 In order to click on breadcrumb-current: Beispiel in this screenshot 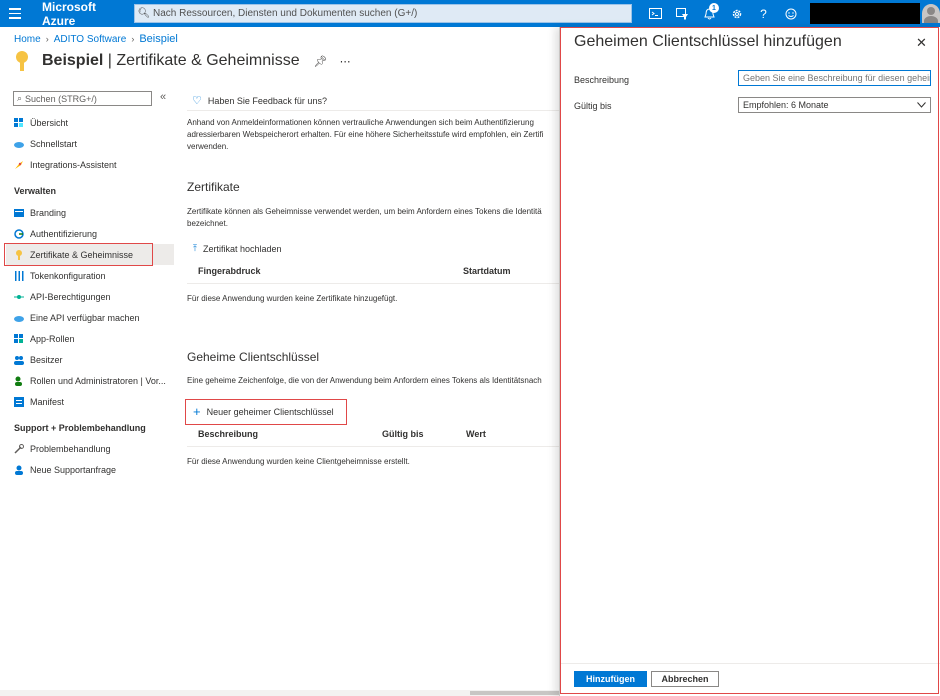, I will do `click(158, 39)`.